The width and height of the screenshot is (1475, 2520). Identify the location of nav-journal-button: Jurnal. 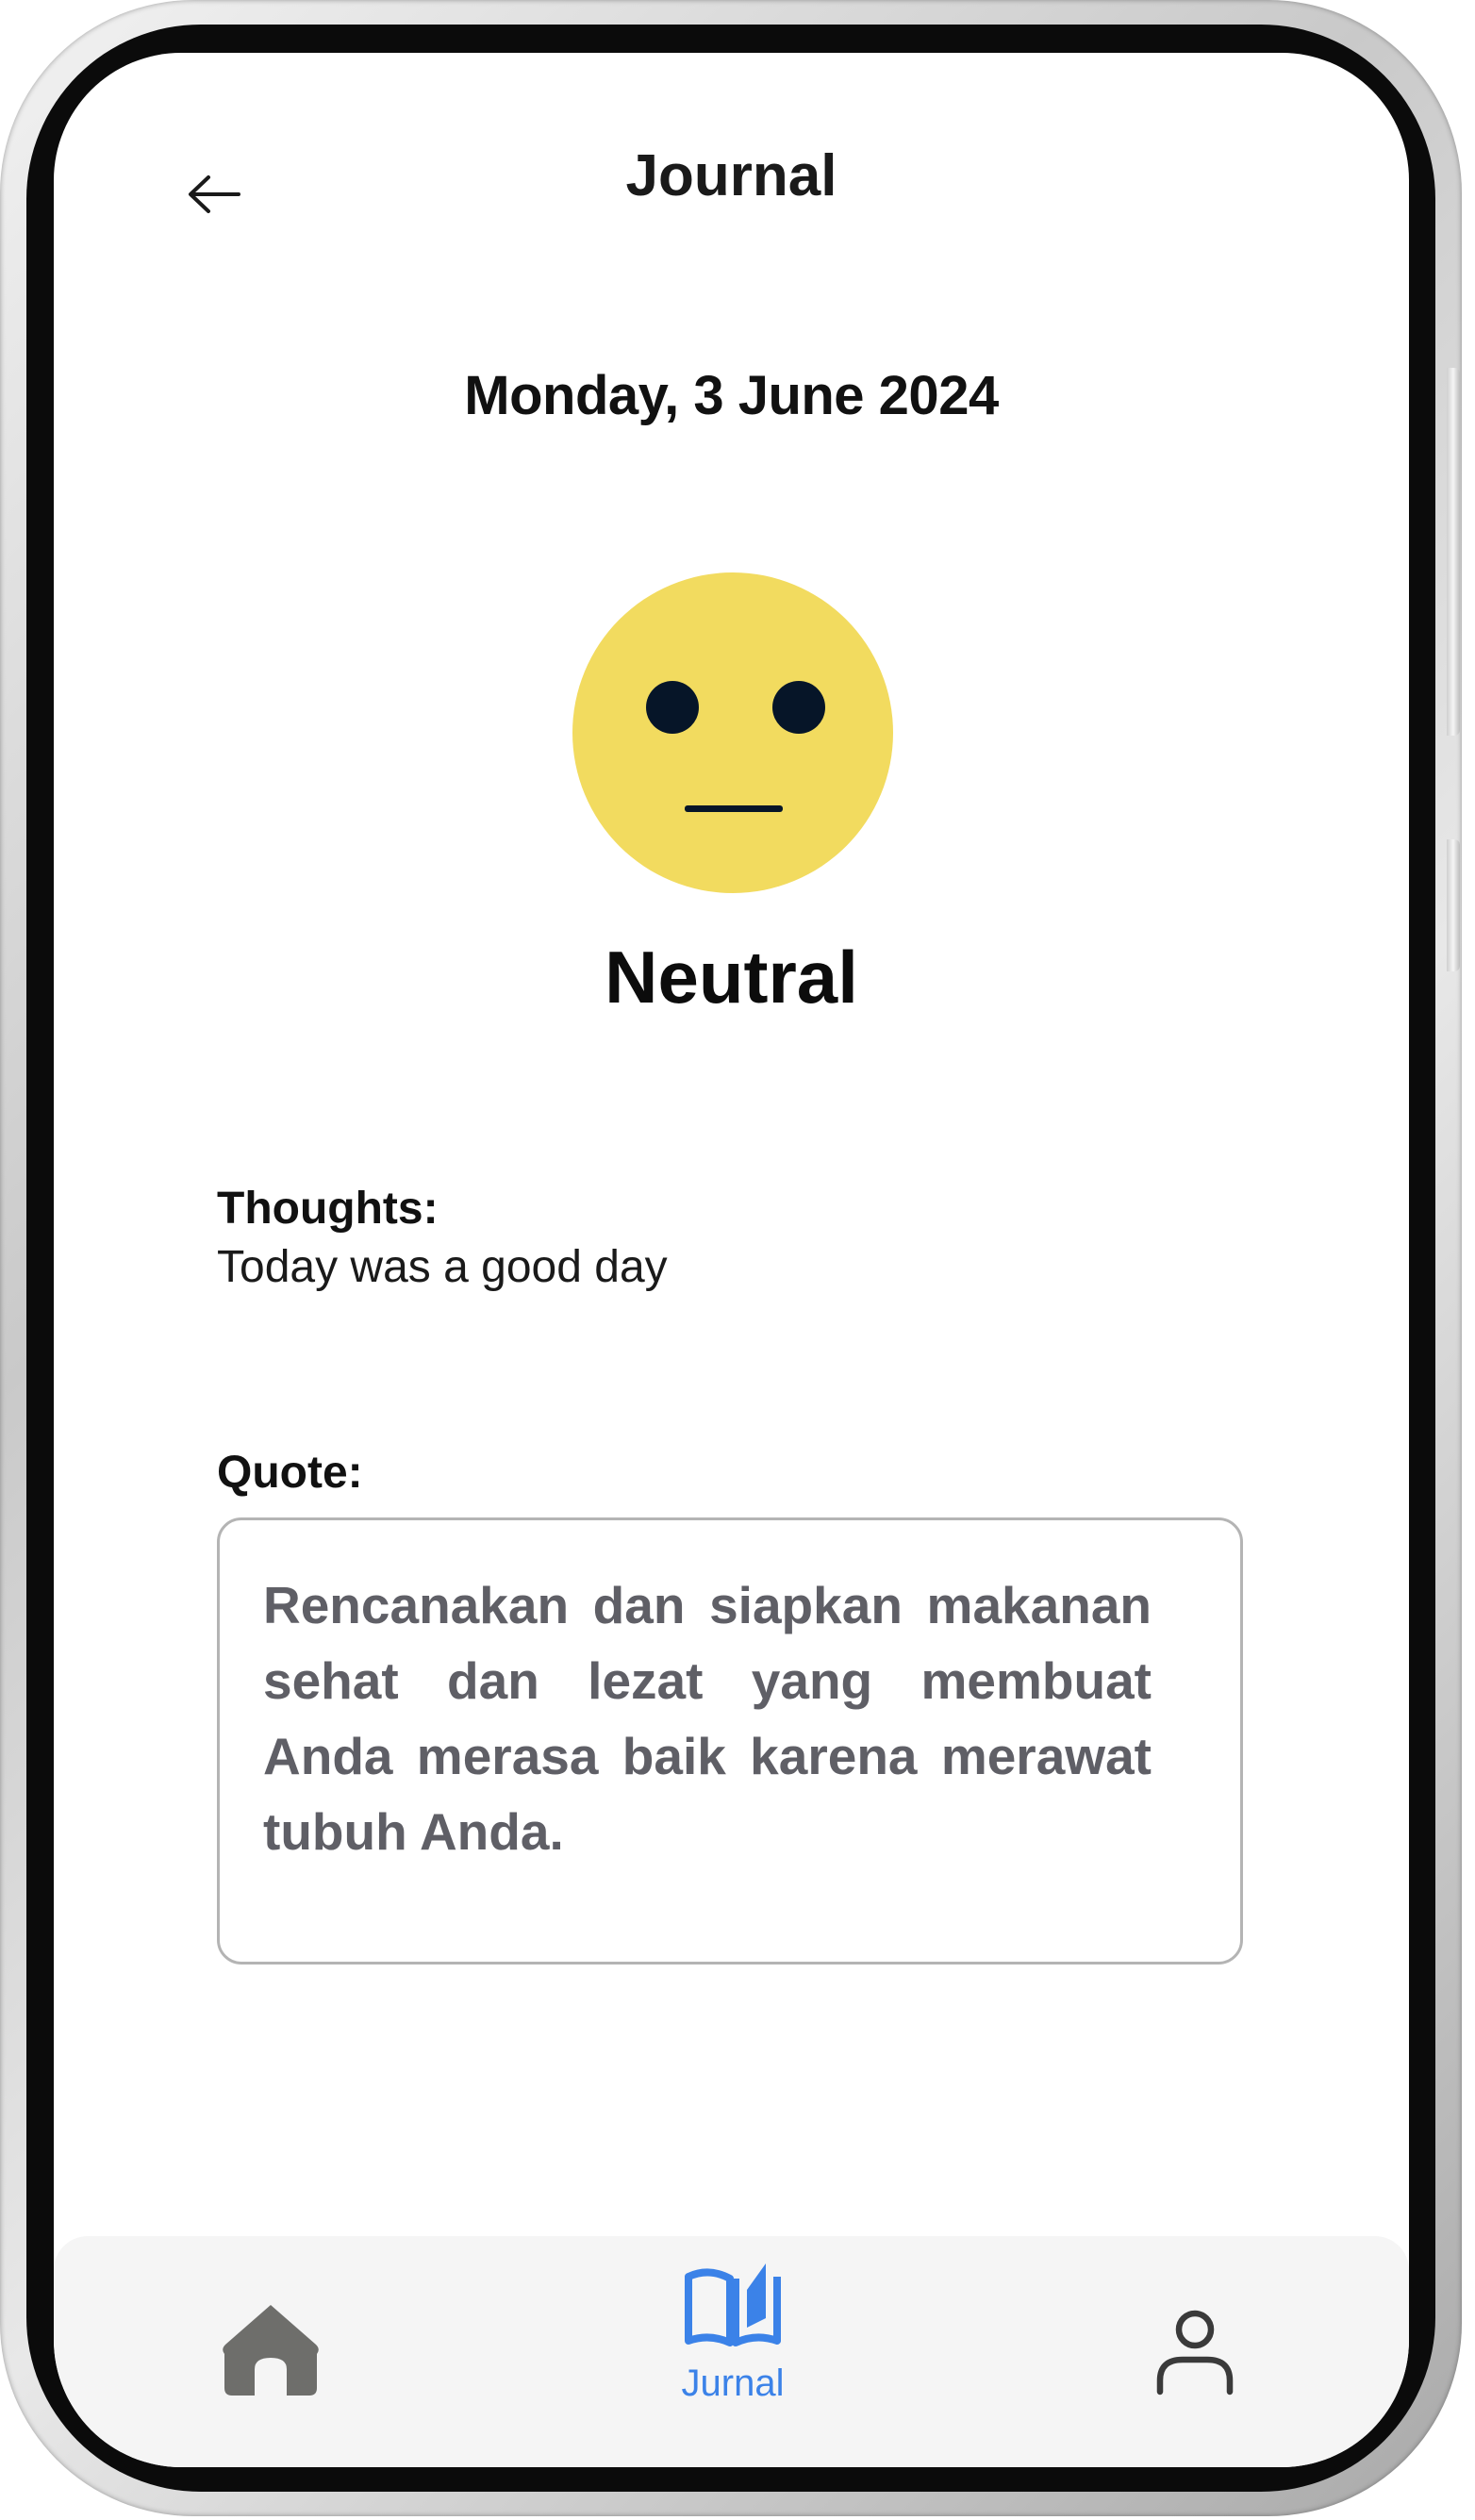
(732, 2354).